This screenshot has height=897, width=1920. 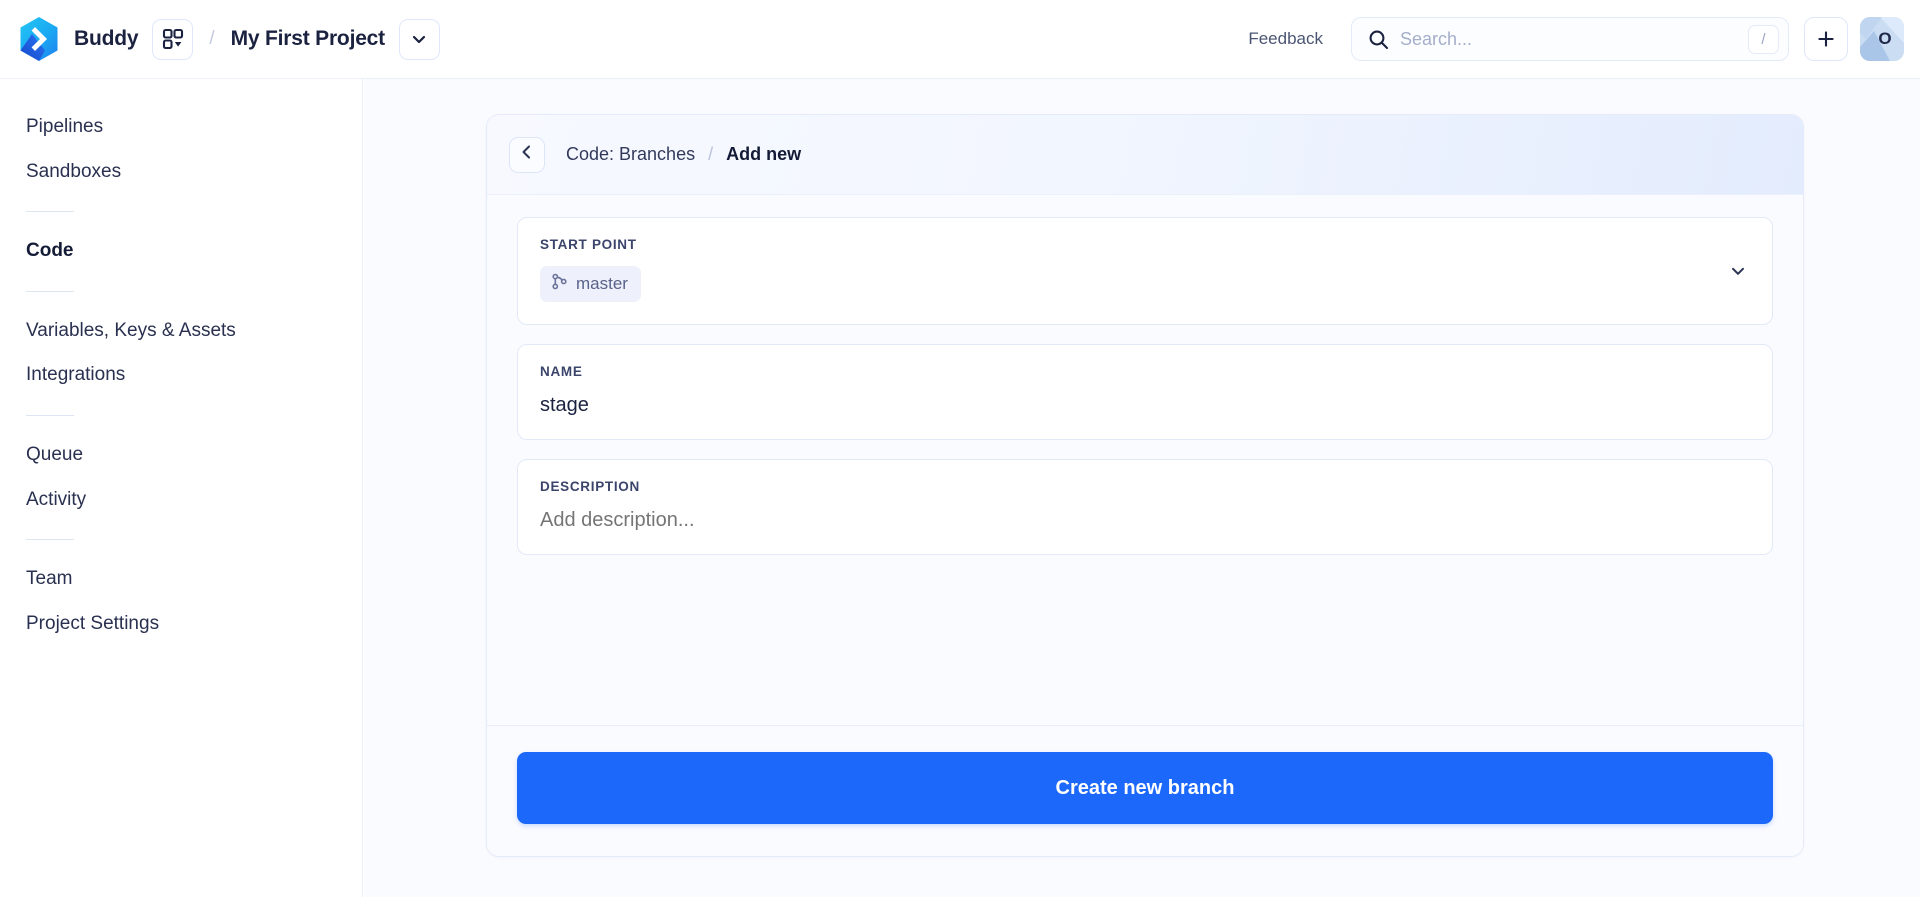 I want to click on start-point-label: START POINT, so click(x=588, y=244).